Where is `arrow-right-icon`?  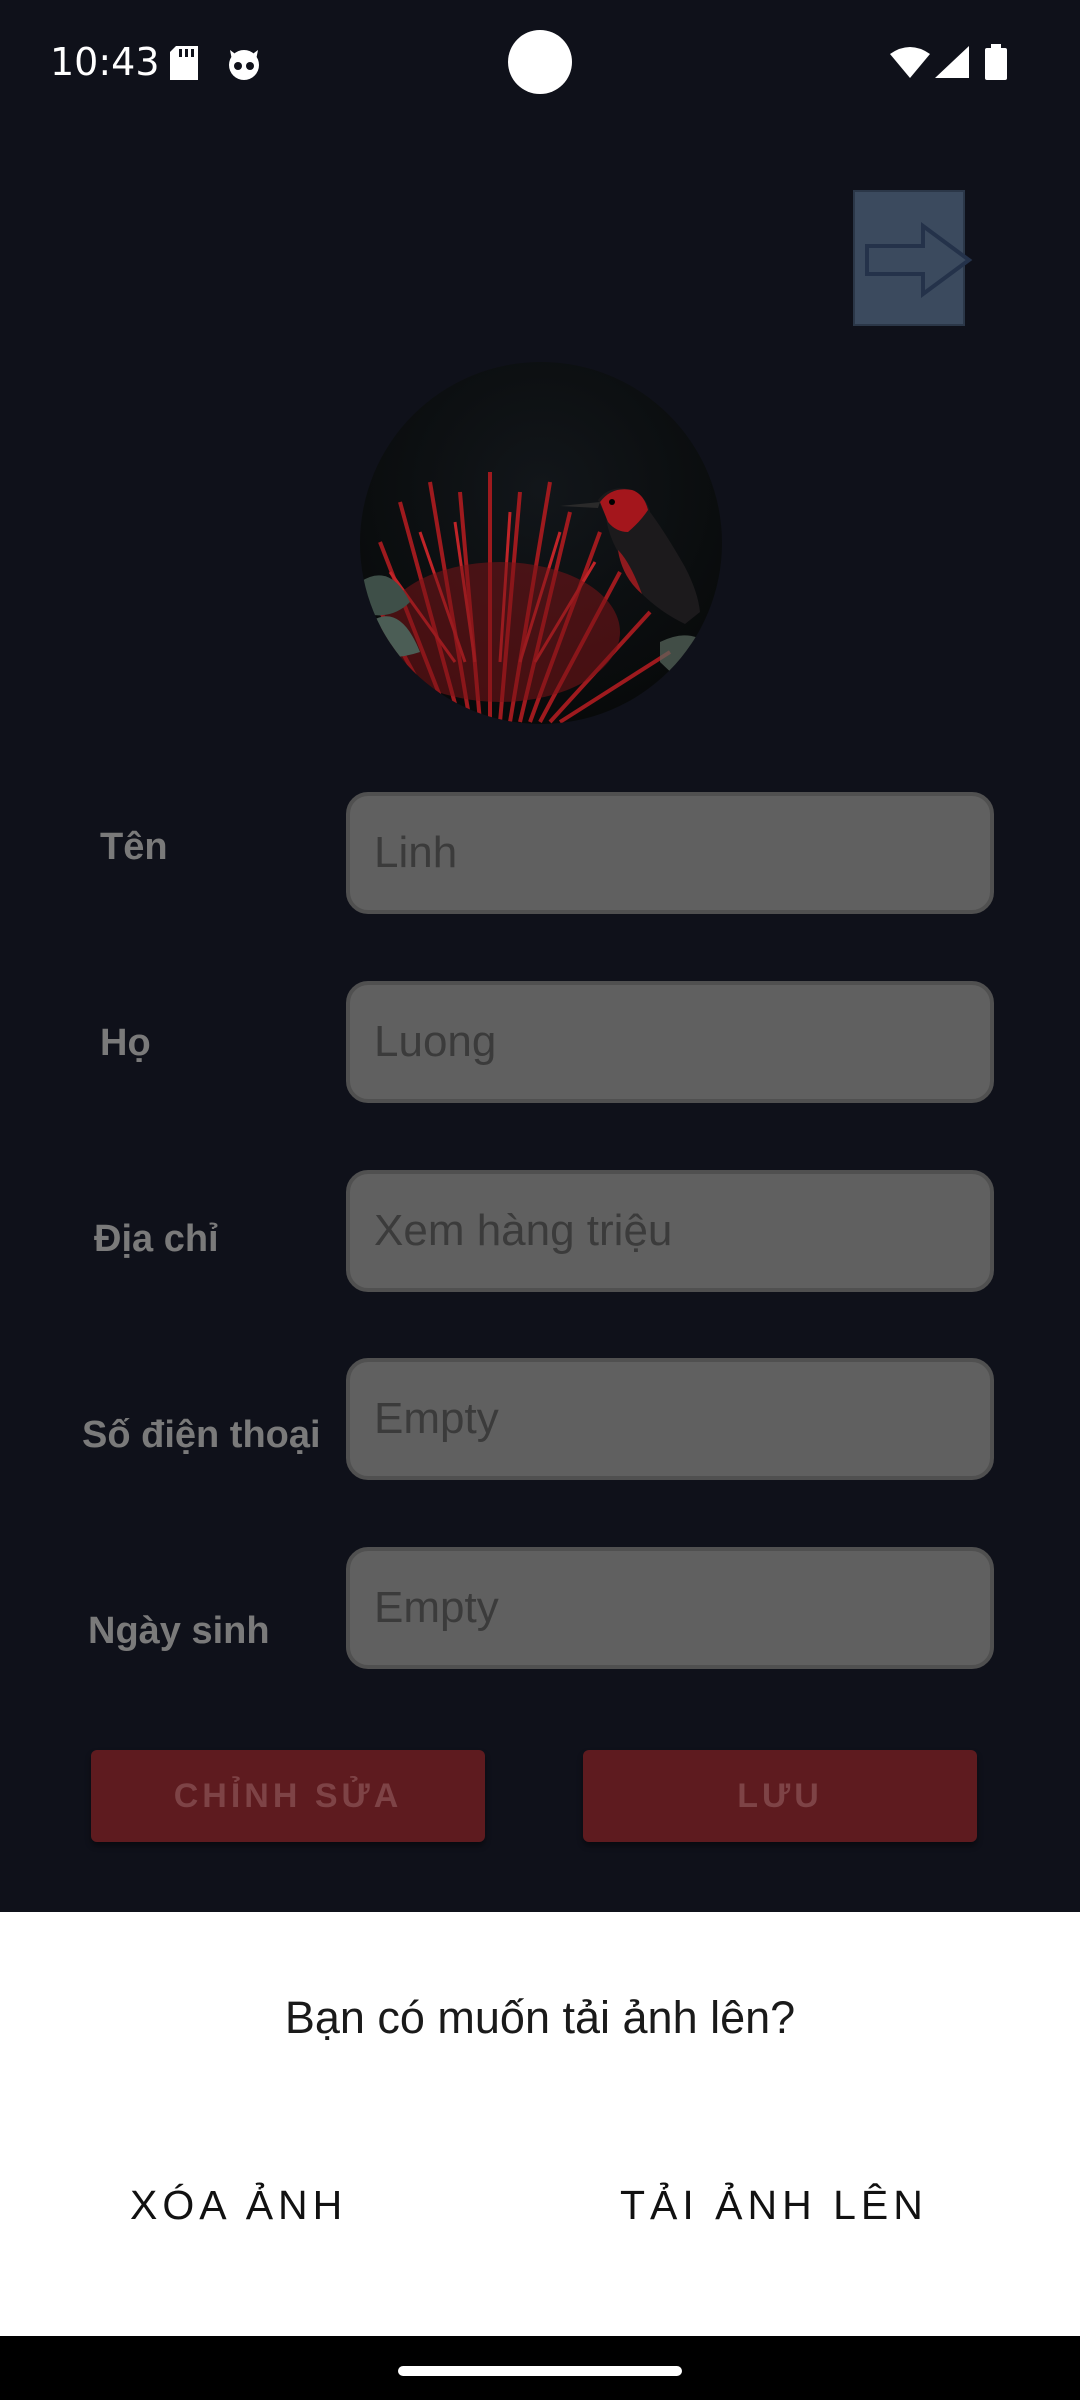
arrow-right-icon is located at coordinates (919, 260).